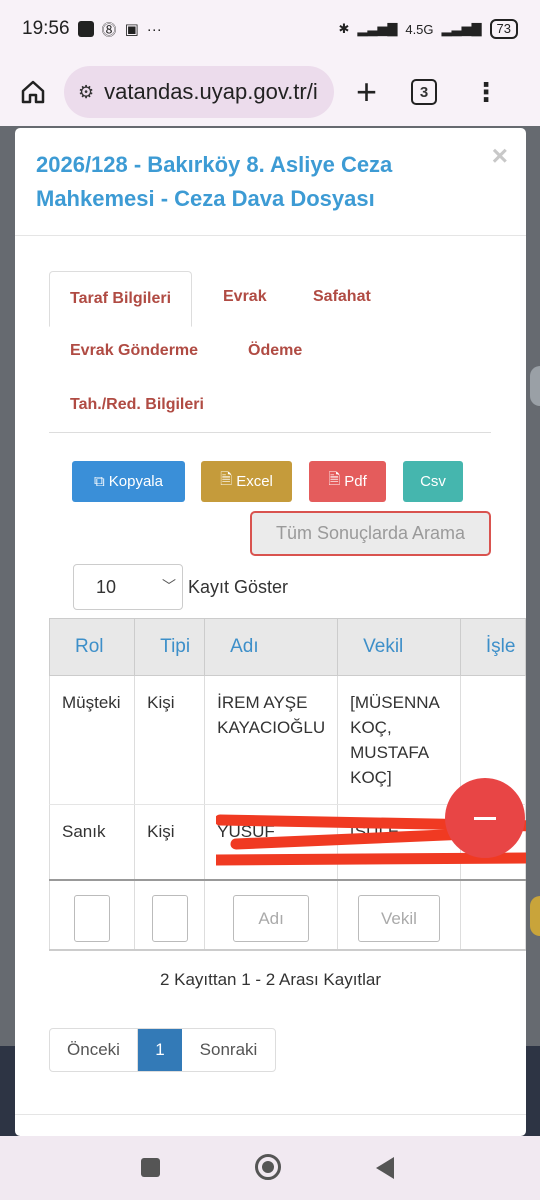 This screenshot has width=540, height=1200. Describe the element at coordinates (92, 740) in the screenshot. I see `cell-rol: Müşteki` at that location.